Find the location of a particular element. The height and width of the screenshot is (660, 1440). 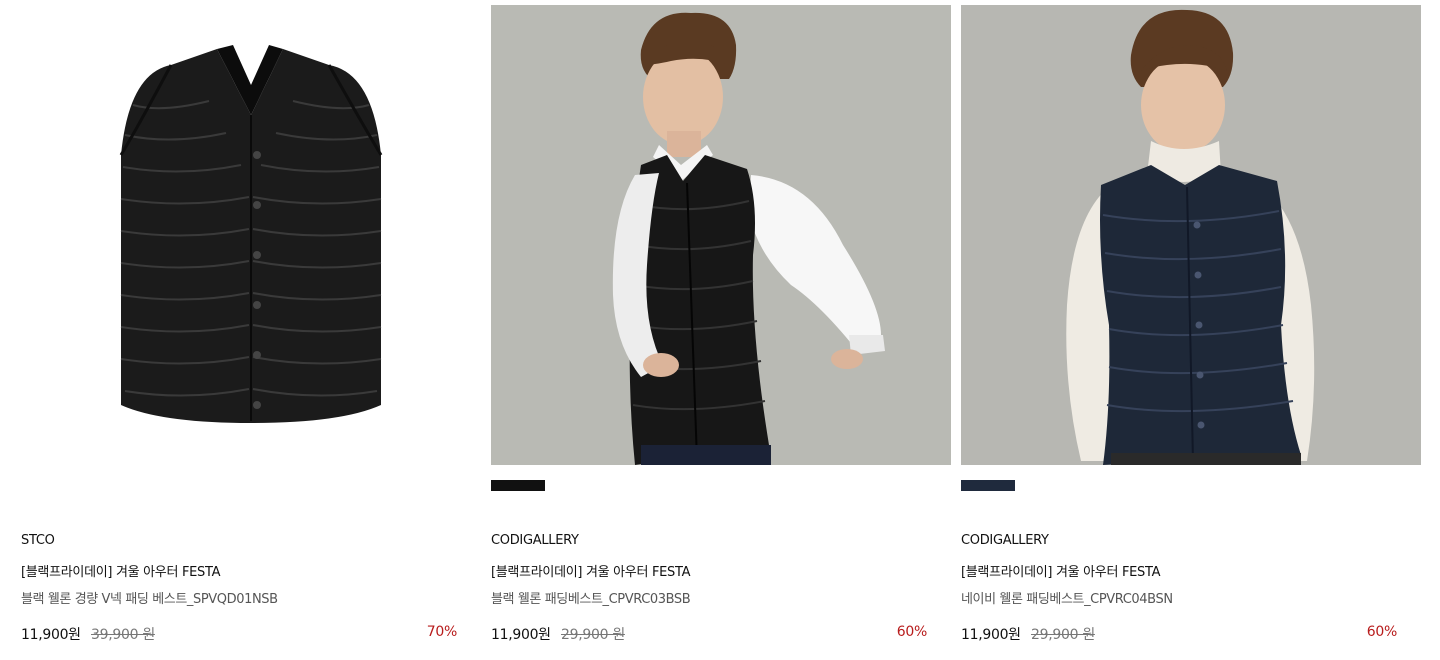

product-name: 블랙 웰론 경량 V넥 패딩 베스트_SPVQD01NSB is located at coordinates (149, 597).